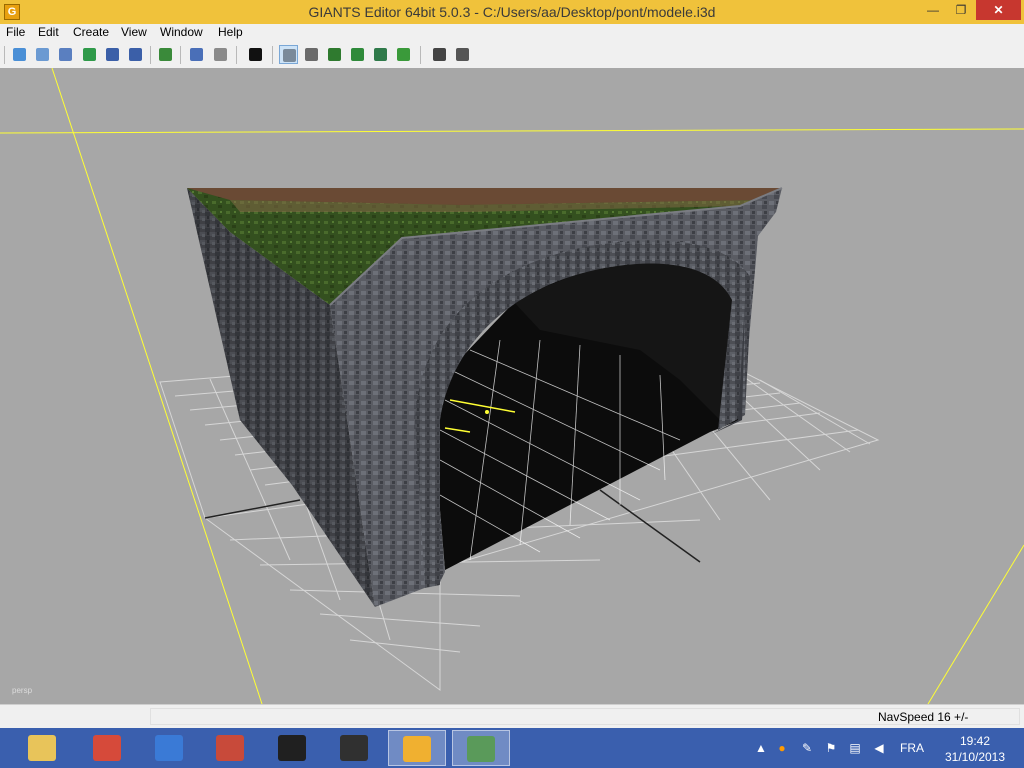  I want to click on settings-gear-icon, so click(462, 54).